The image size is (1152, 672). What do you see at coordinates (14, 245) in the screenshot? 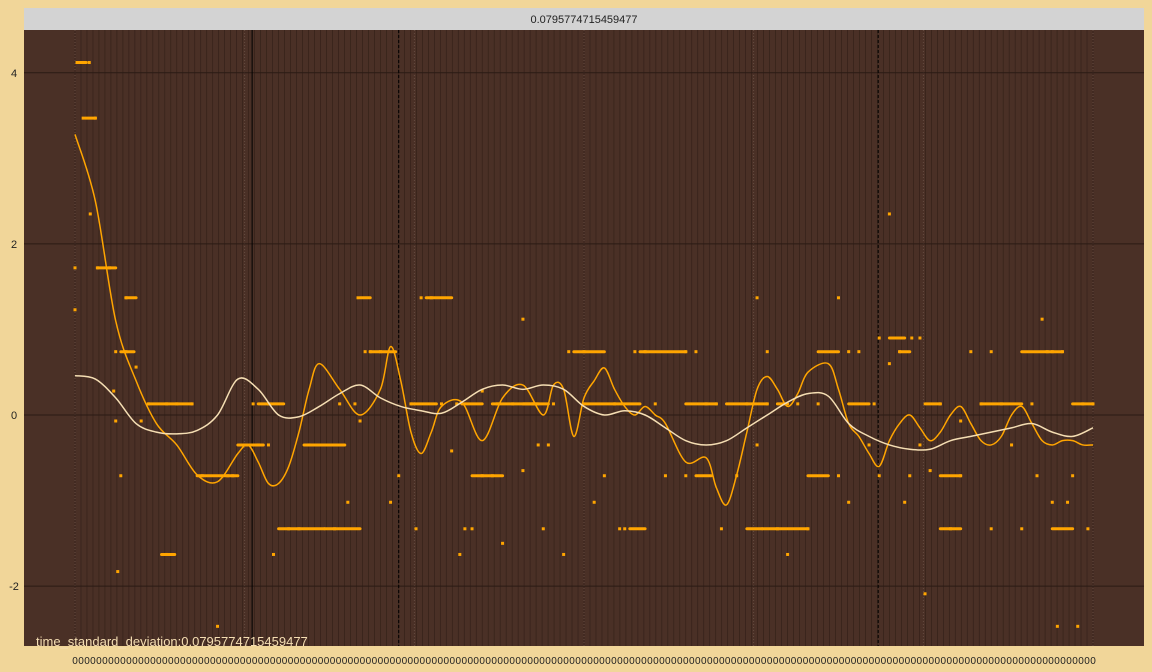
I see `y-tick-label: 2` at bounding box center [14, 245].